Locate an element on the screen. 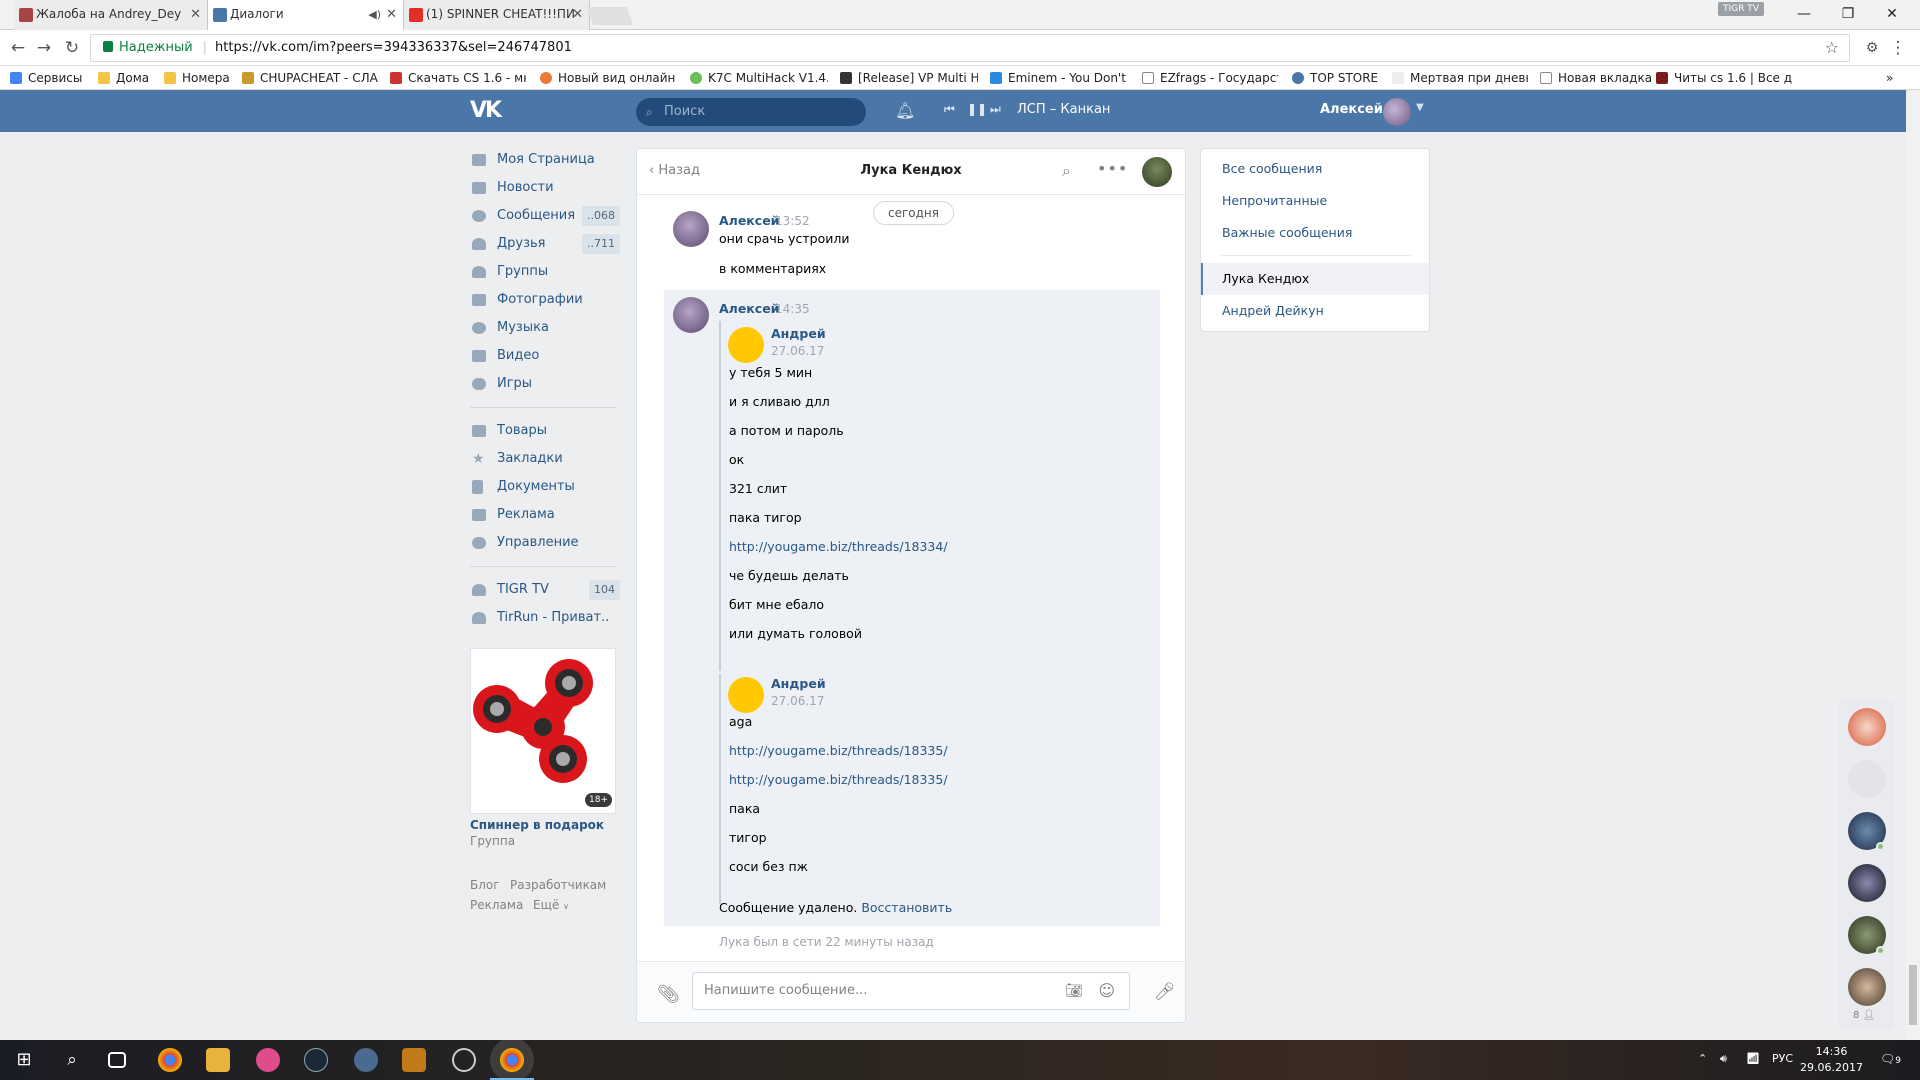 Image resolution: width=1920 pixels, height=1080 pixels. nav-music: Музыка is located at coordinates (545, 328).